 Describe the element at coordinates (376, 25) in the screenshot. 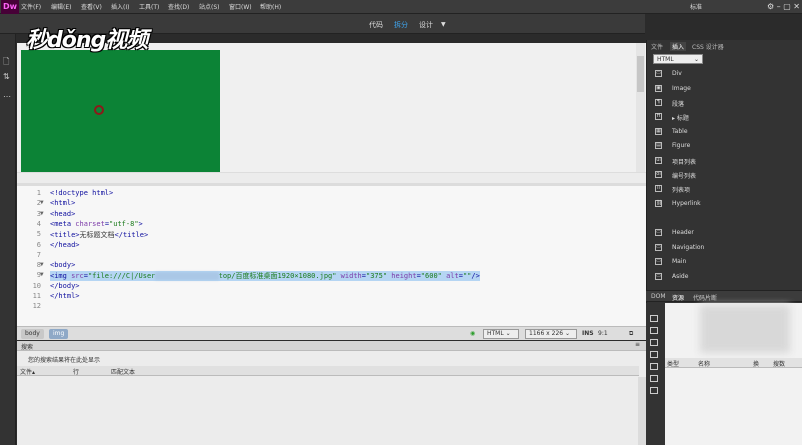

I see `code-view-button: 代码` at that location.